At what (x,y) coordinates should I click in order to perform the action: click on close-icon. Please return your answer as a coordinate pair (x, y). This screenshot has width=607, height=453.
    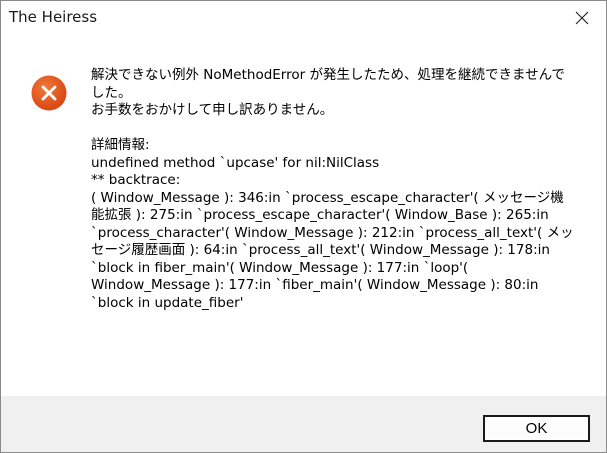
    Looking at the image, I should click on (582, 18).